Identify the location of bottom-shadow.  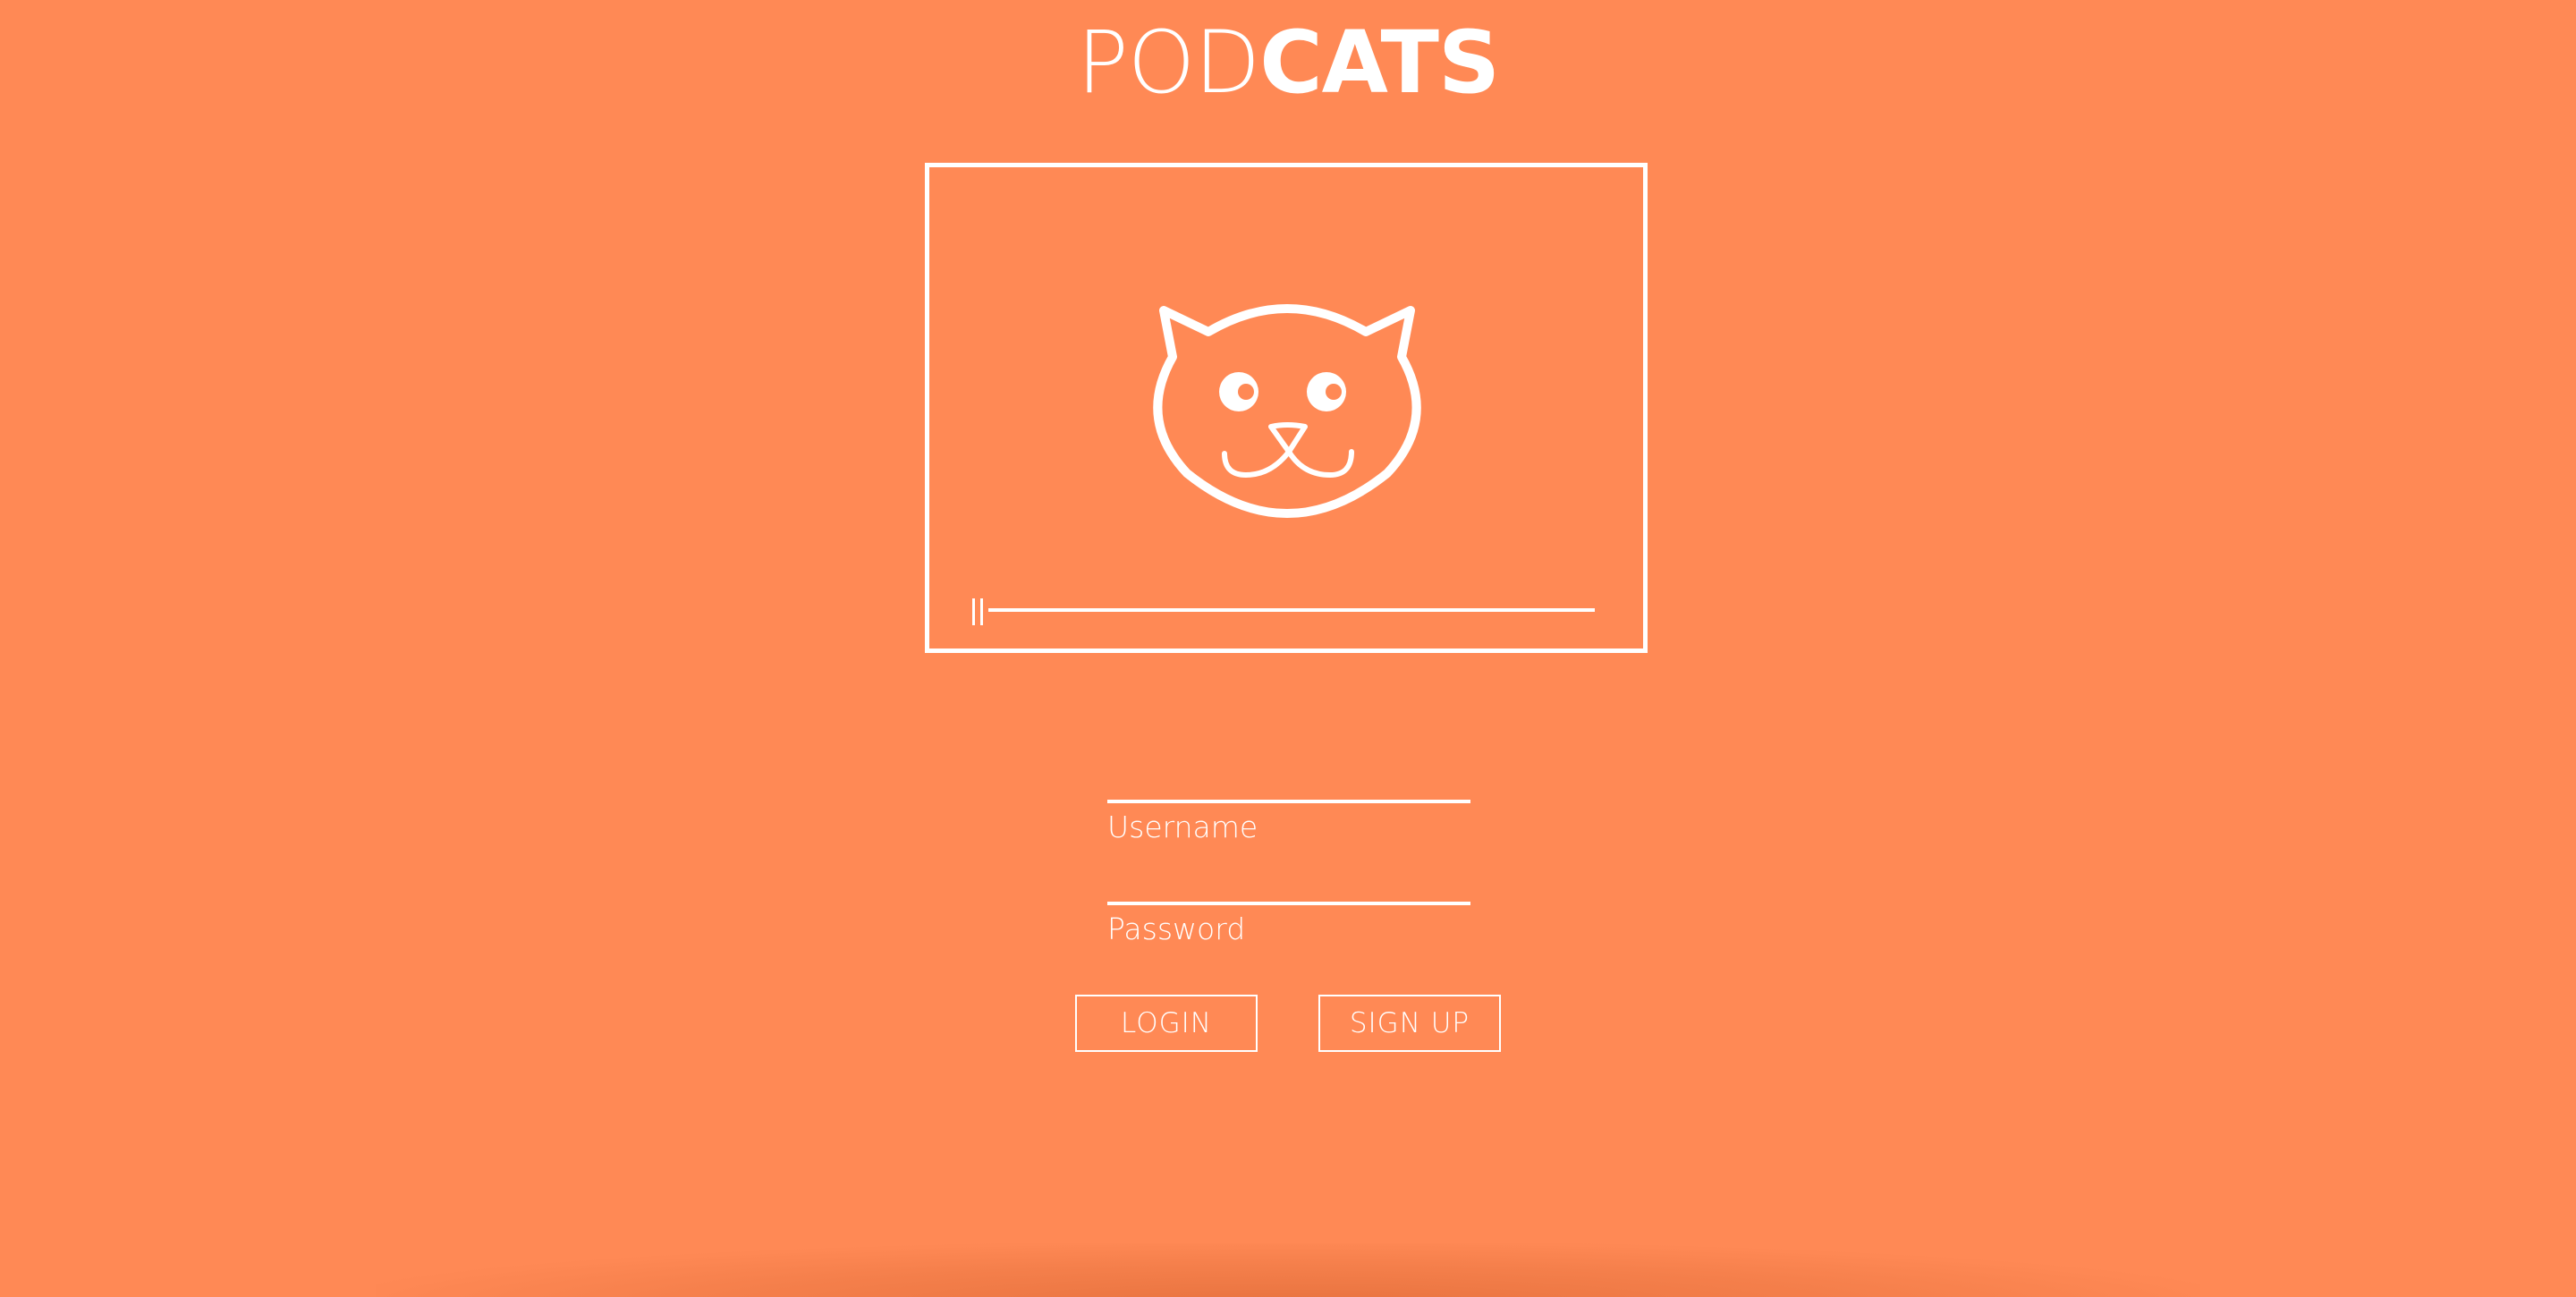
(1288, 1270).